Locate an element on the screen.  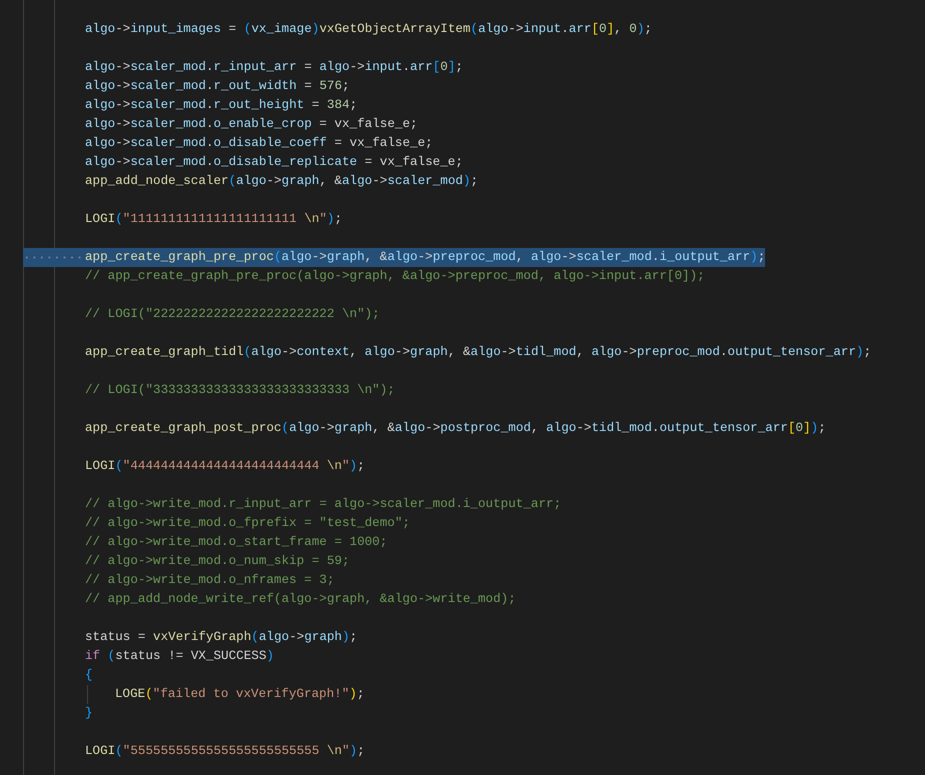
code-line: algo->scaler_mod.r_input_arr = algo->input.arr[0]; is located at coordinates (273, 67).